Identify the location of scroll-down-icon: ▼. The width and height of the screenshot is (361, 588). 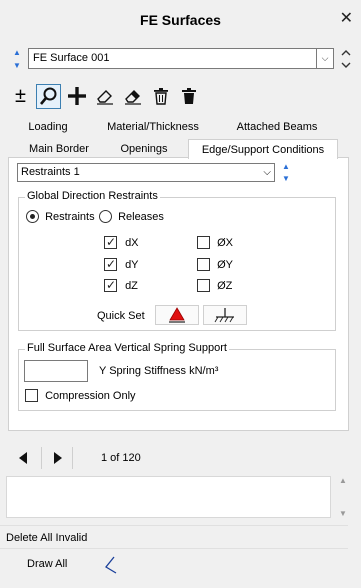
(343, 513).